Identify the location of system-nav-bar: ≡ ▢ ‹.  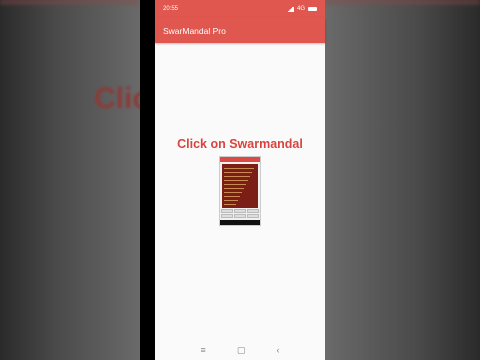
(240, 350).